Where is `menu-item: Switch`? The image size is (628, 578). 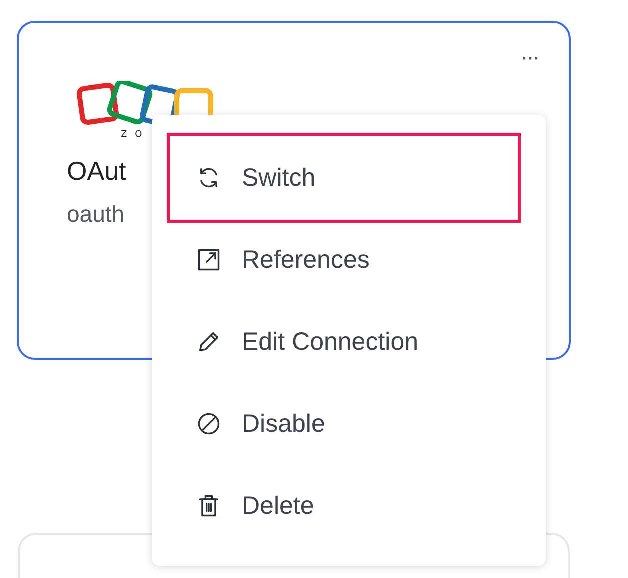
menu-item: Switch is located at coordinates (344, 178).